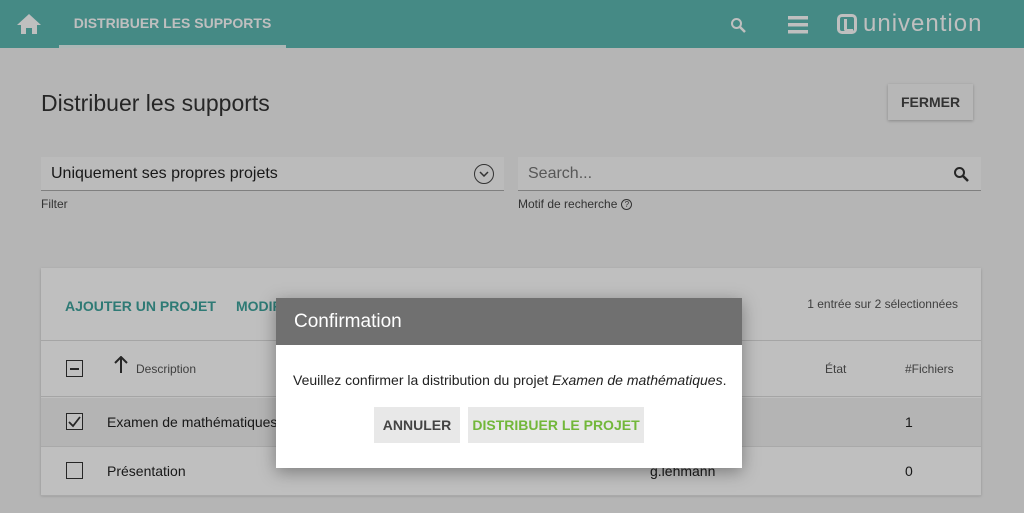  Describe the element at coordinates (509, 321) in the screenshot. I see `dialog-title: Confirmation` at that location.